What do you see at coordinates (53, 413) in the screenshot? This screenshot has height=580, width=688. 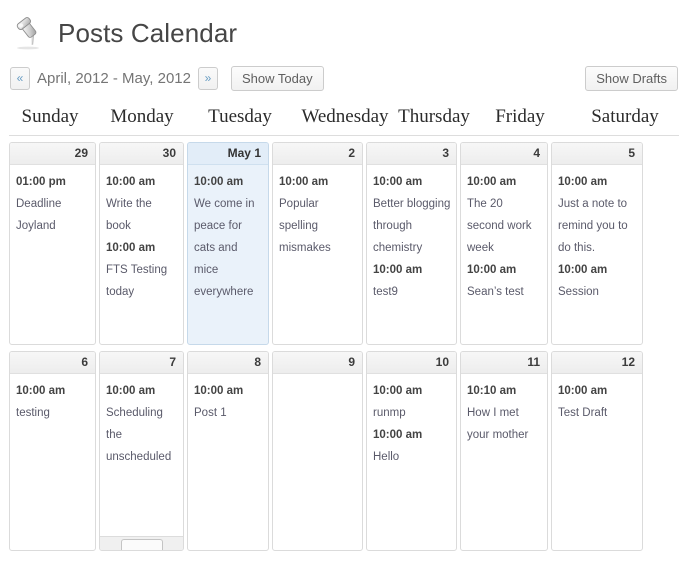 I see `event-title: testing` at bounding box center [53, 413].